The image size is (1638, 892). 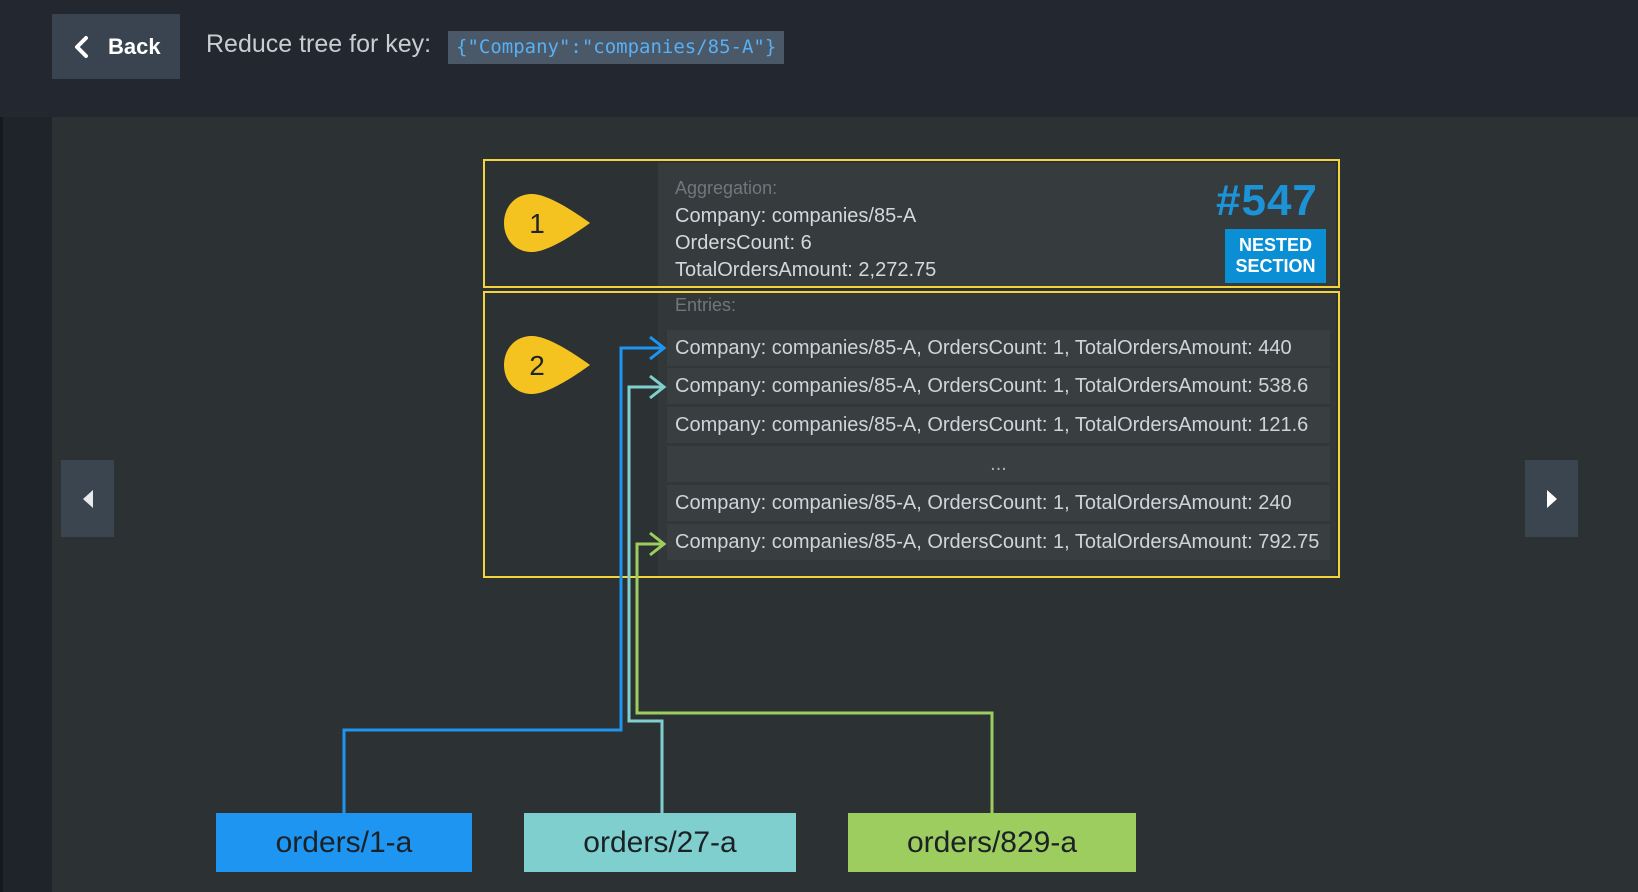 What do you see at coordinates (814, 677) in the screenshot?
I see `connector-orders-829a` at bounding box center [814, 677].